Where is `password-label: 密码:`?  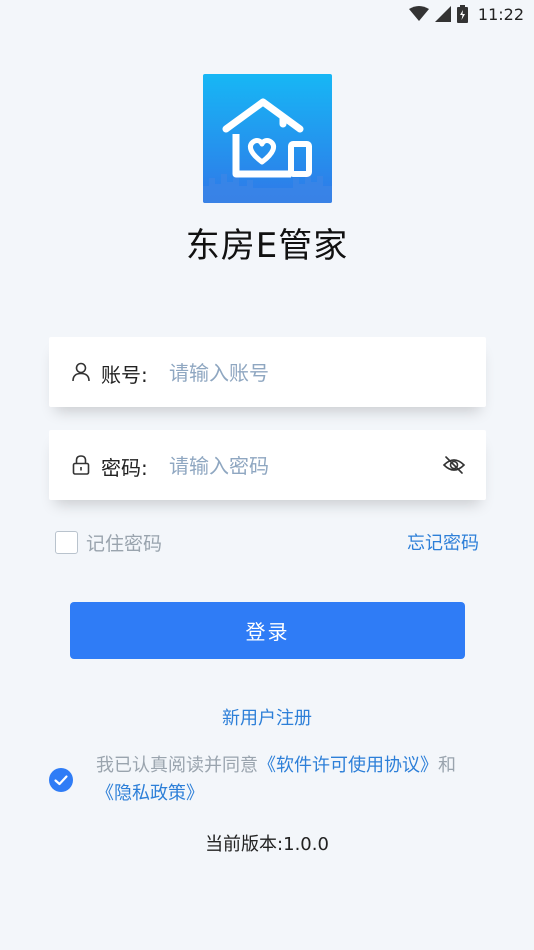
password-label: 密码: is located at coordinates (124, 468).